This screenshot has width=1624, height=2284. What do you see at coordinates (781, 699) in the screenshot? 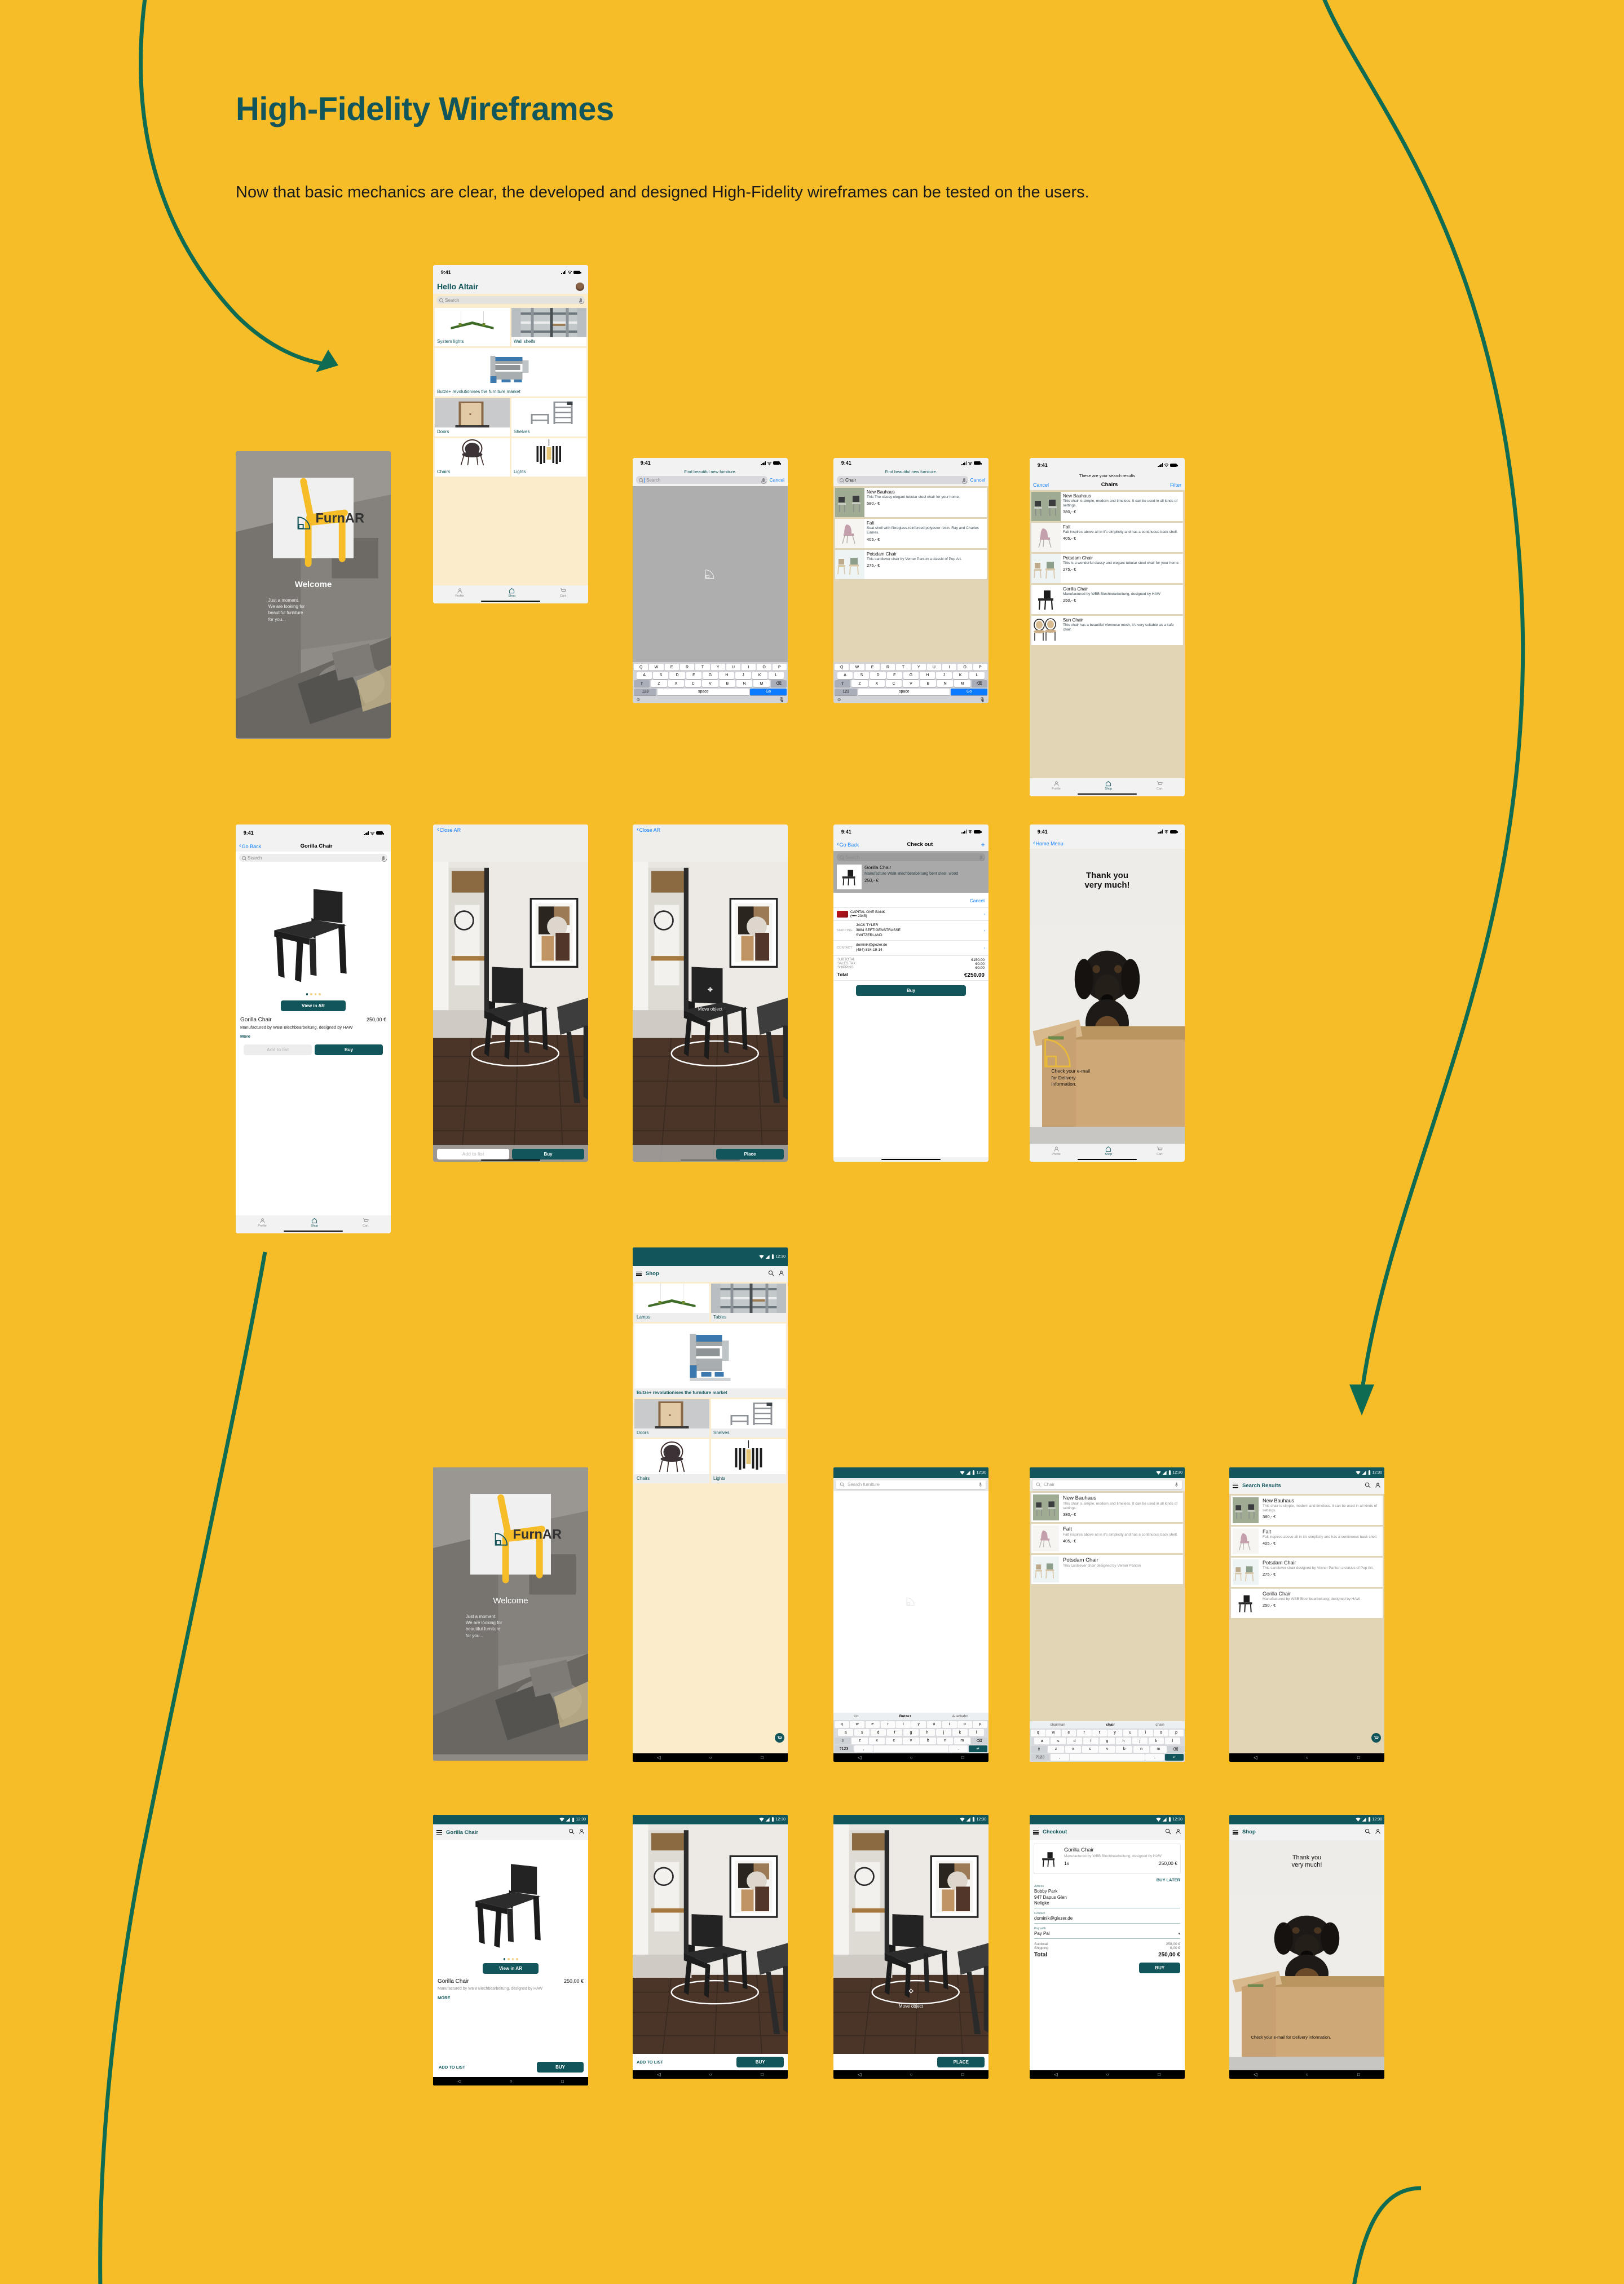
I see `dictation-icon: 🎙` at bounding box center [781, 699].